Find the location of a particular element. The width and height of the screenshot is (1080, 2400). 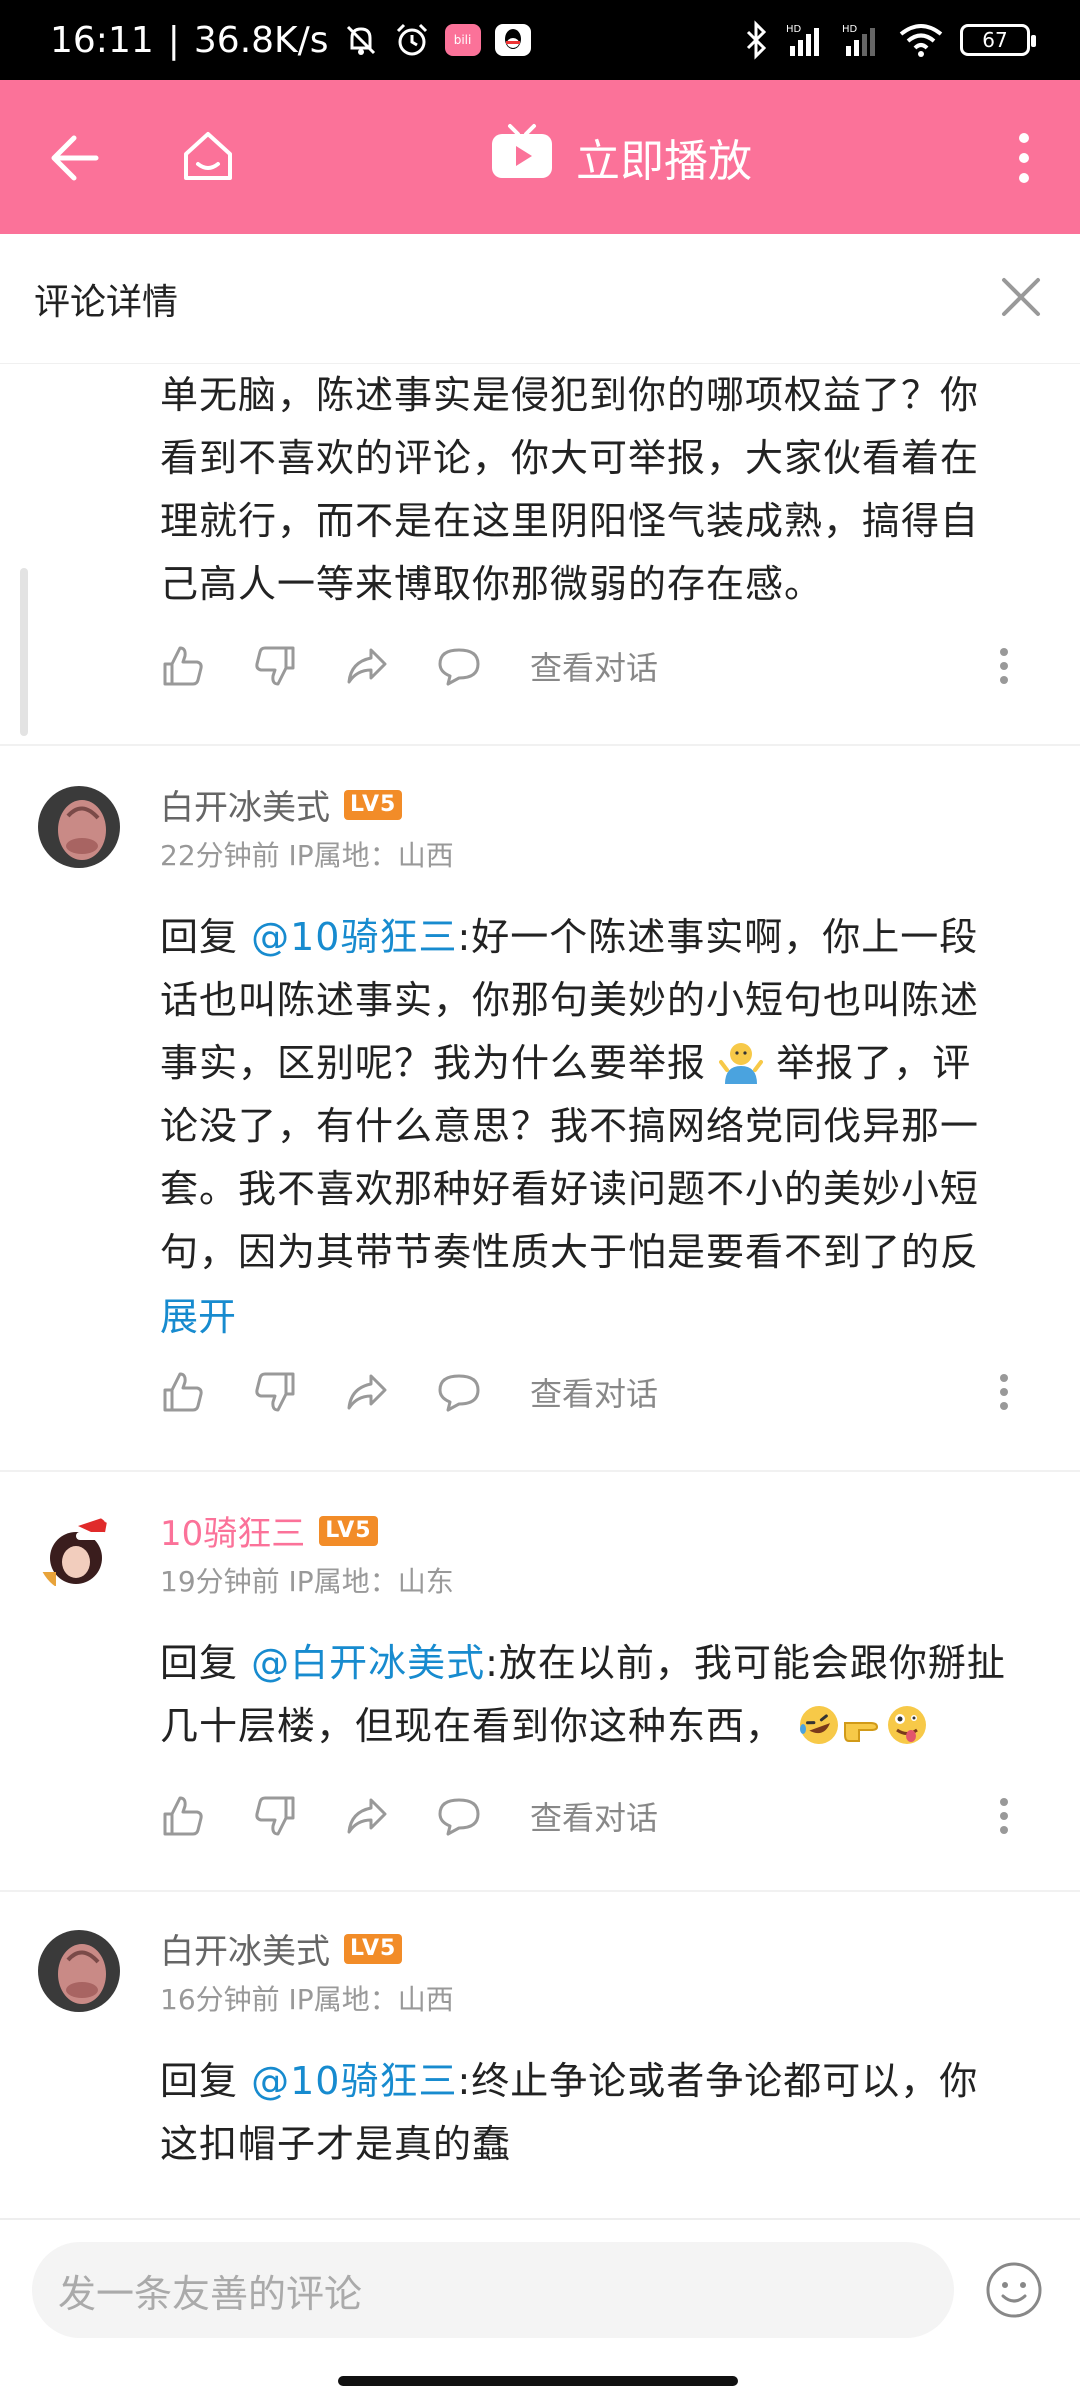

comment-body: 回复 @10骑狂三:终止争论或者争论都可以，你 这扣帽子才是真的蠢 is located at coordinates (600, 2113).